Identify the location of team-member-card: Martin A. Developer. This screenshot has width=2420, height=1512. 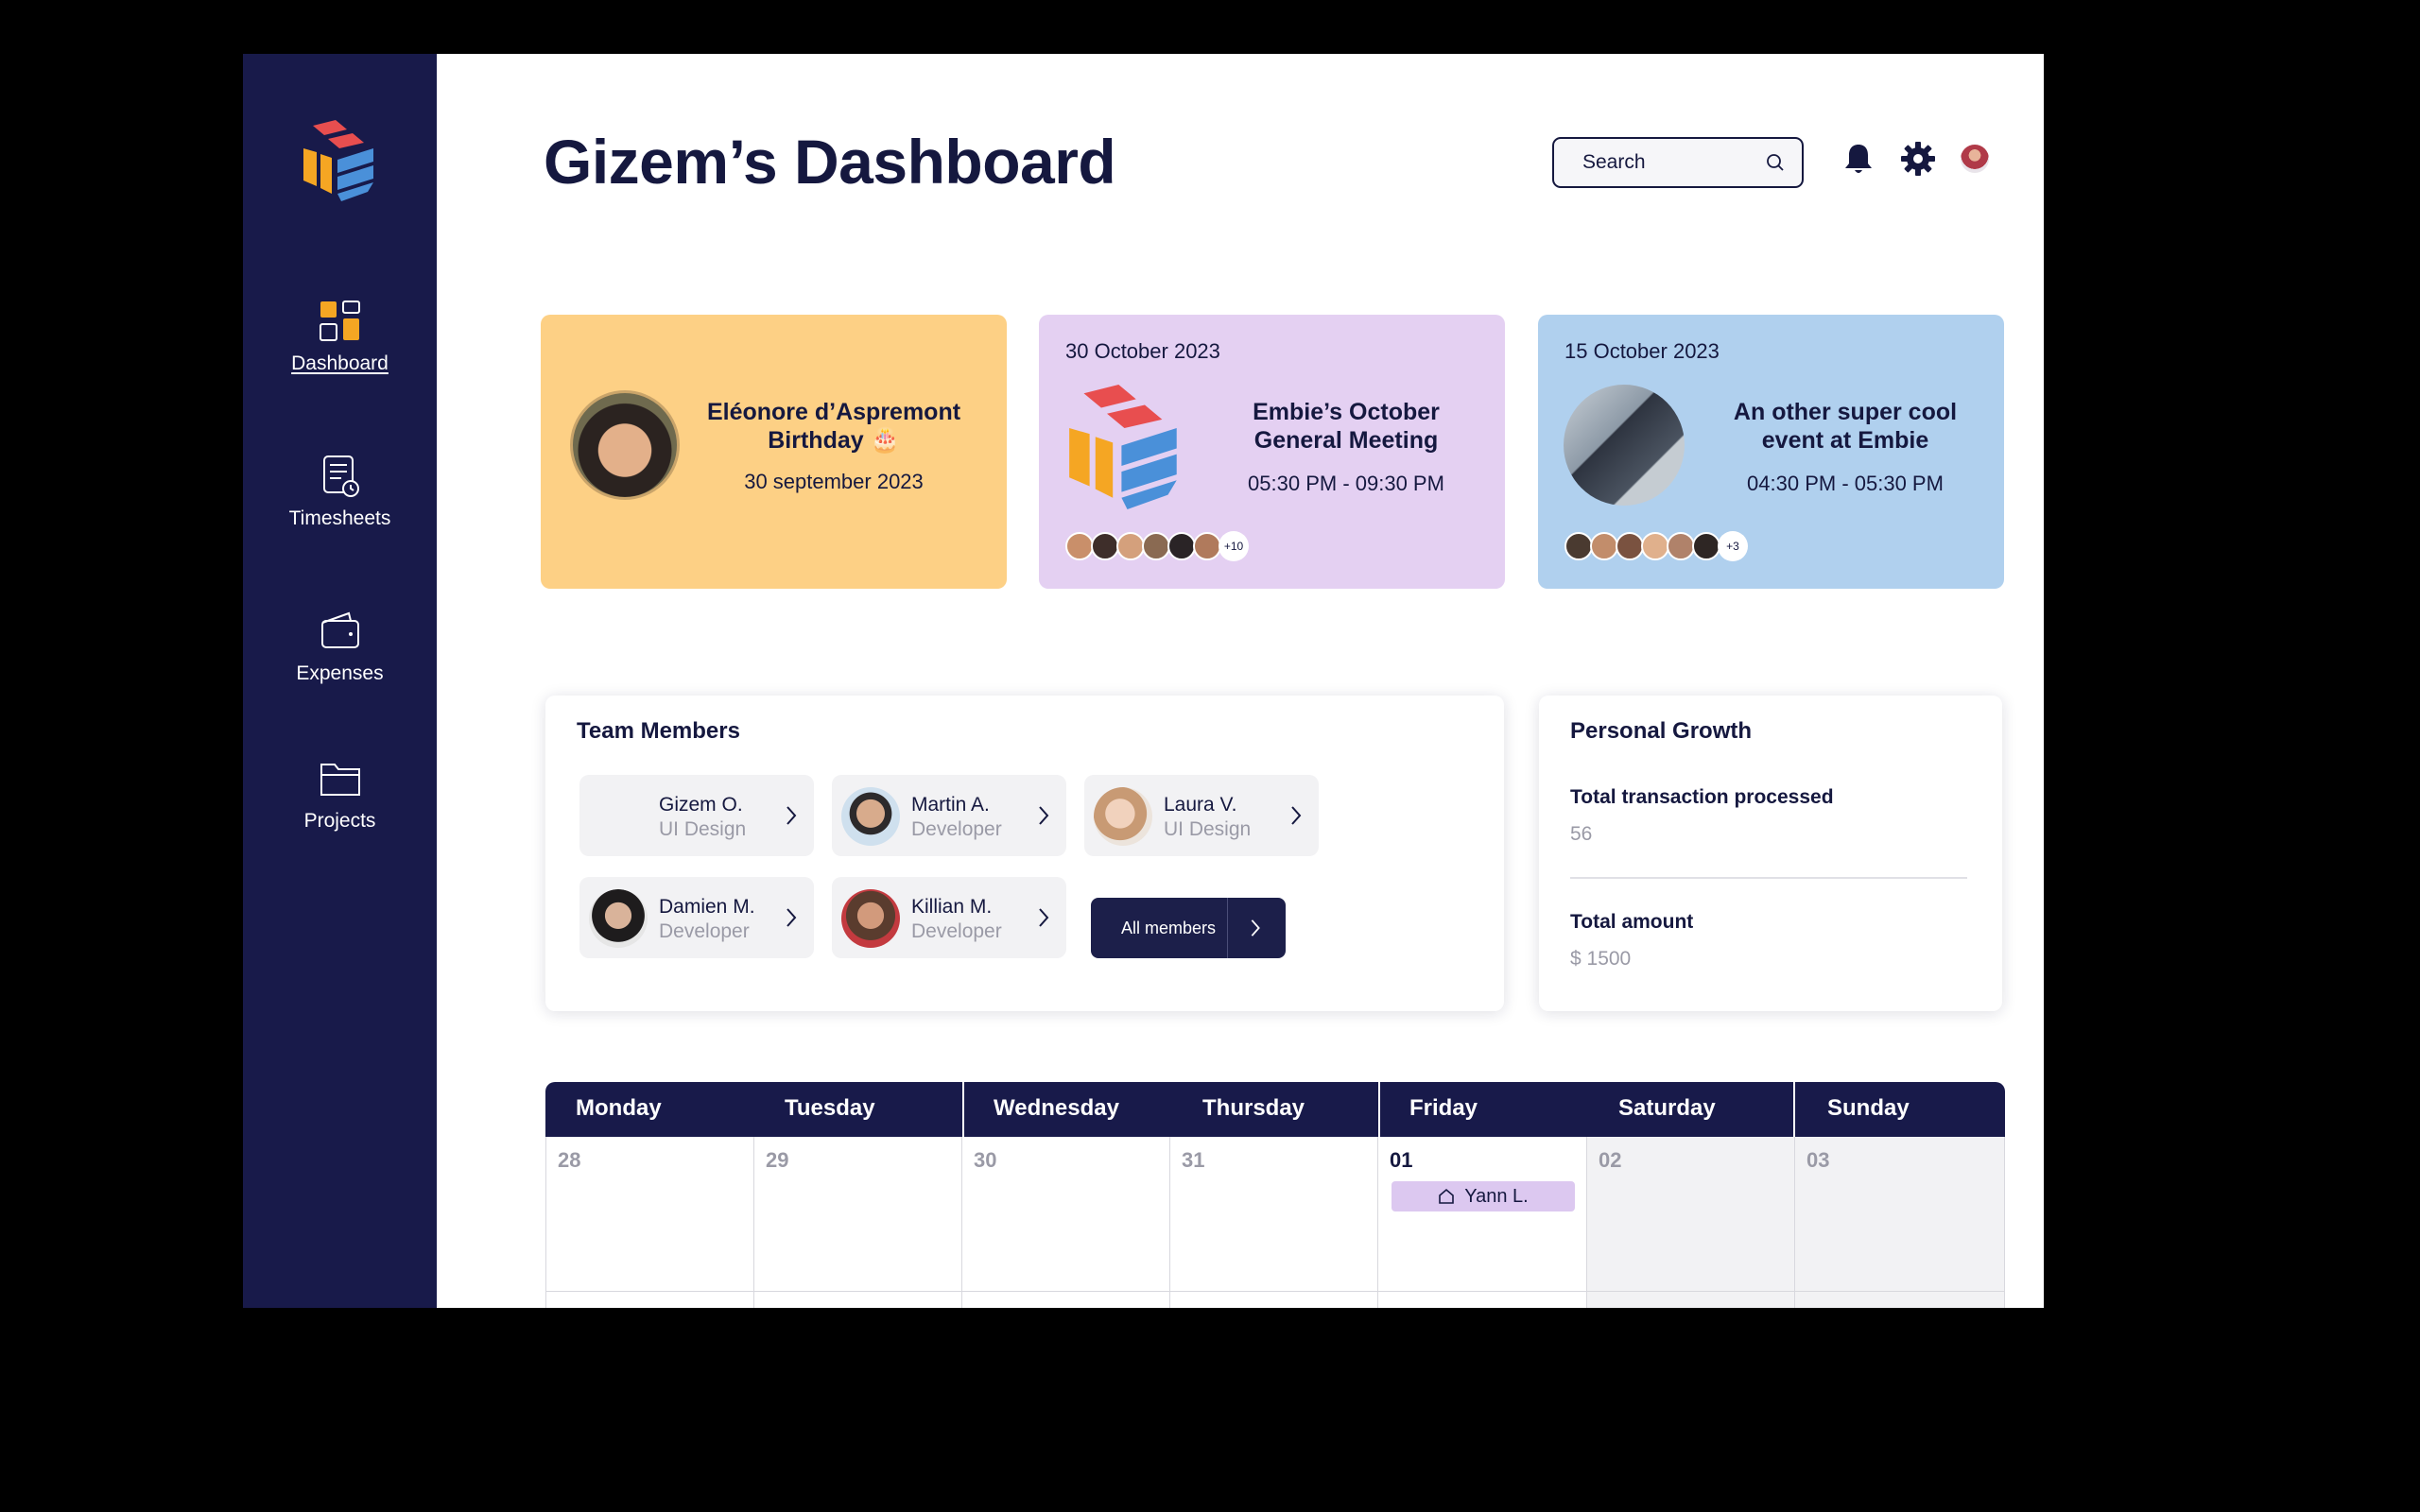
(949, 815).